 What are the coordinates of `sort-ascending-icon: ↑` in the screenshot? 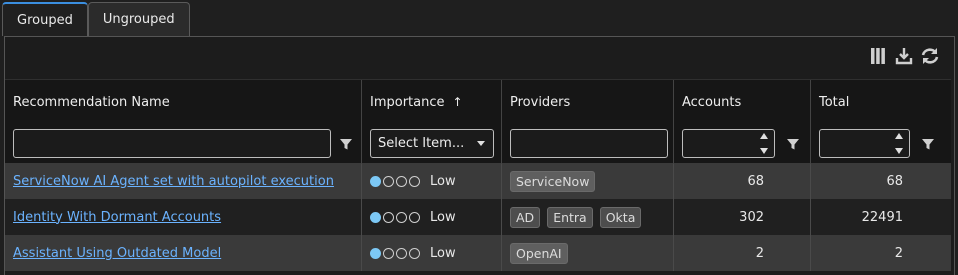 It's located at (458, 102).